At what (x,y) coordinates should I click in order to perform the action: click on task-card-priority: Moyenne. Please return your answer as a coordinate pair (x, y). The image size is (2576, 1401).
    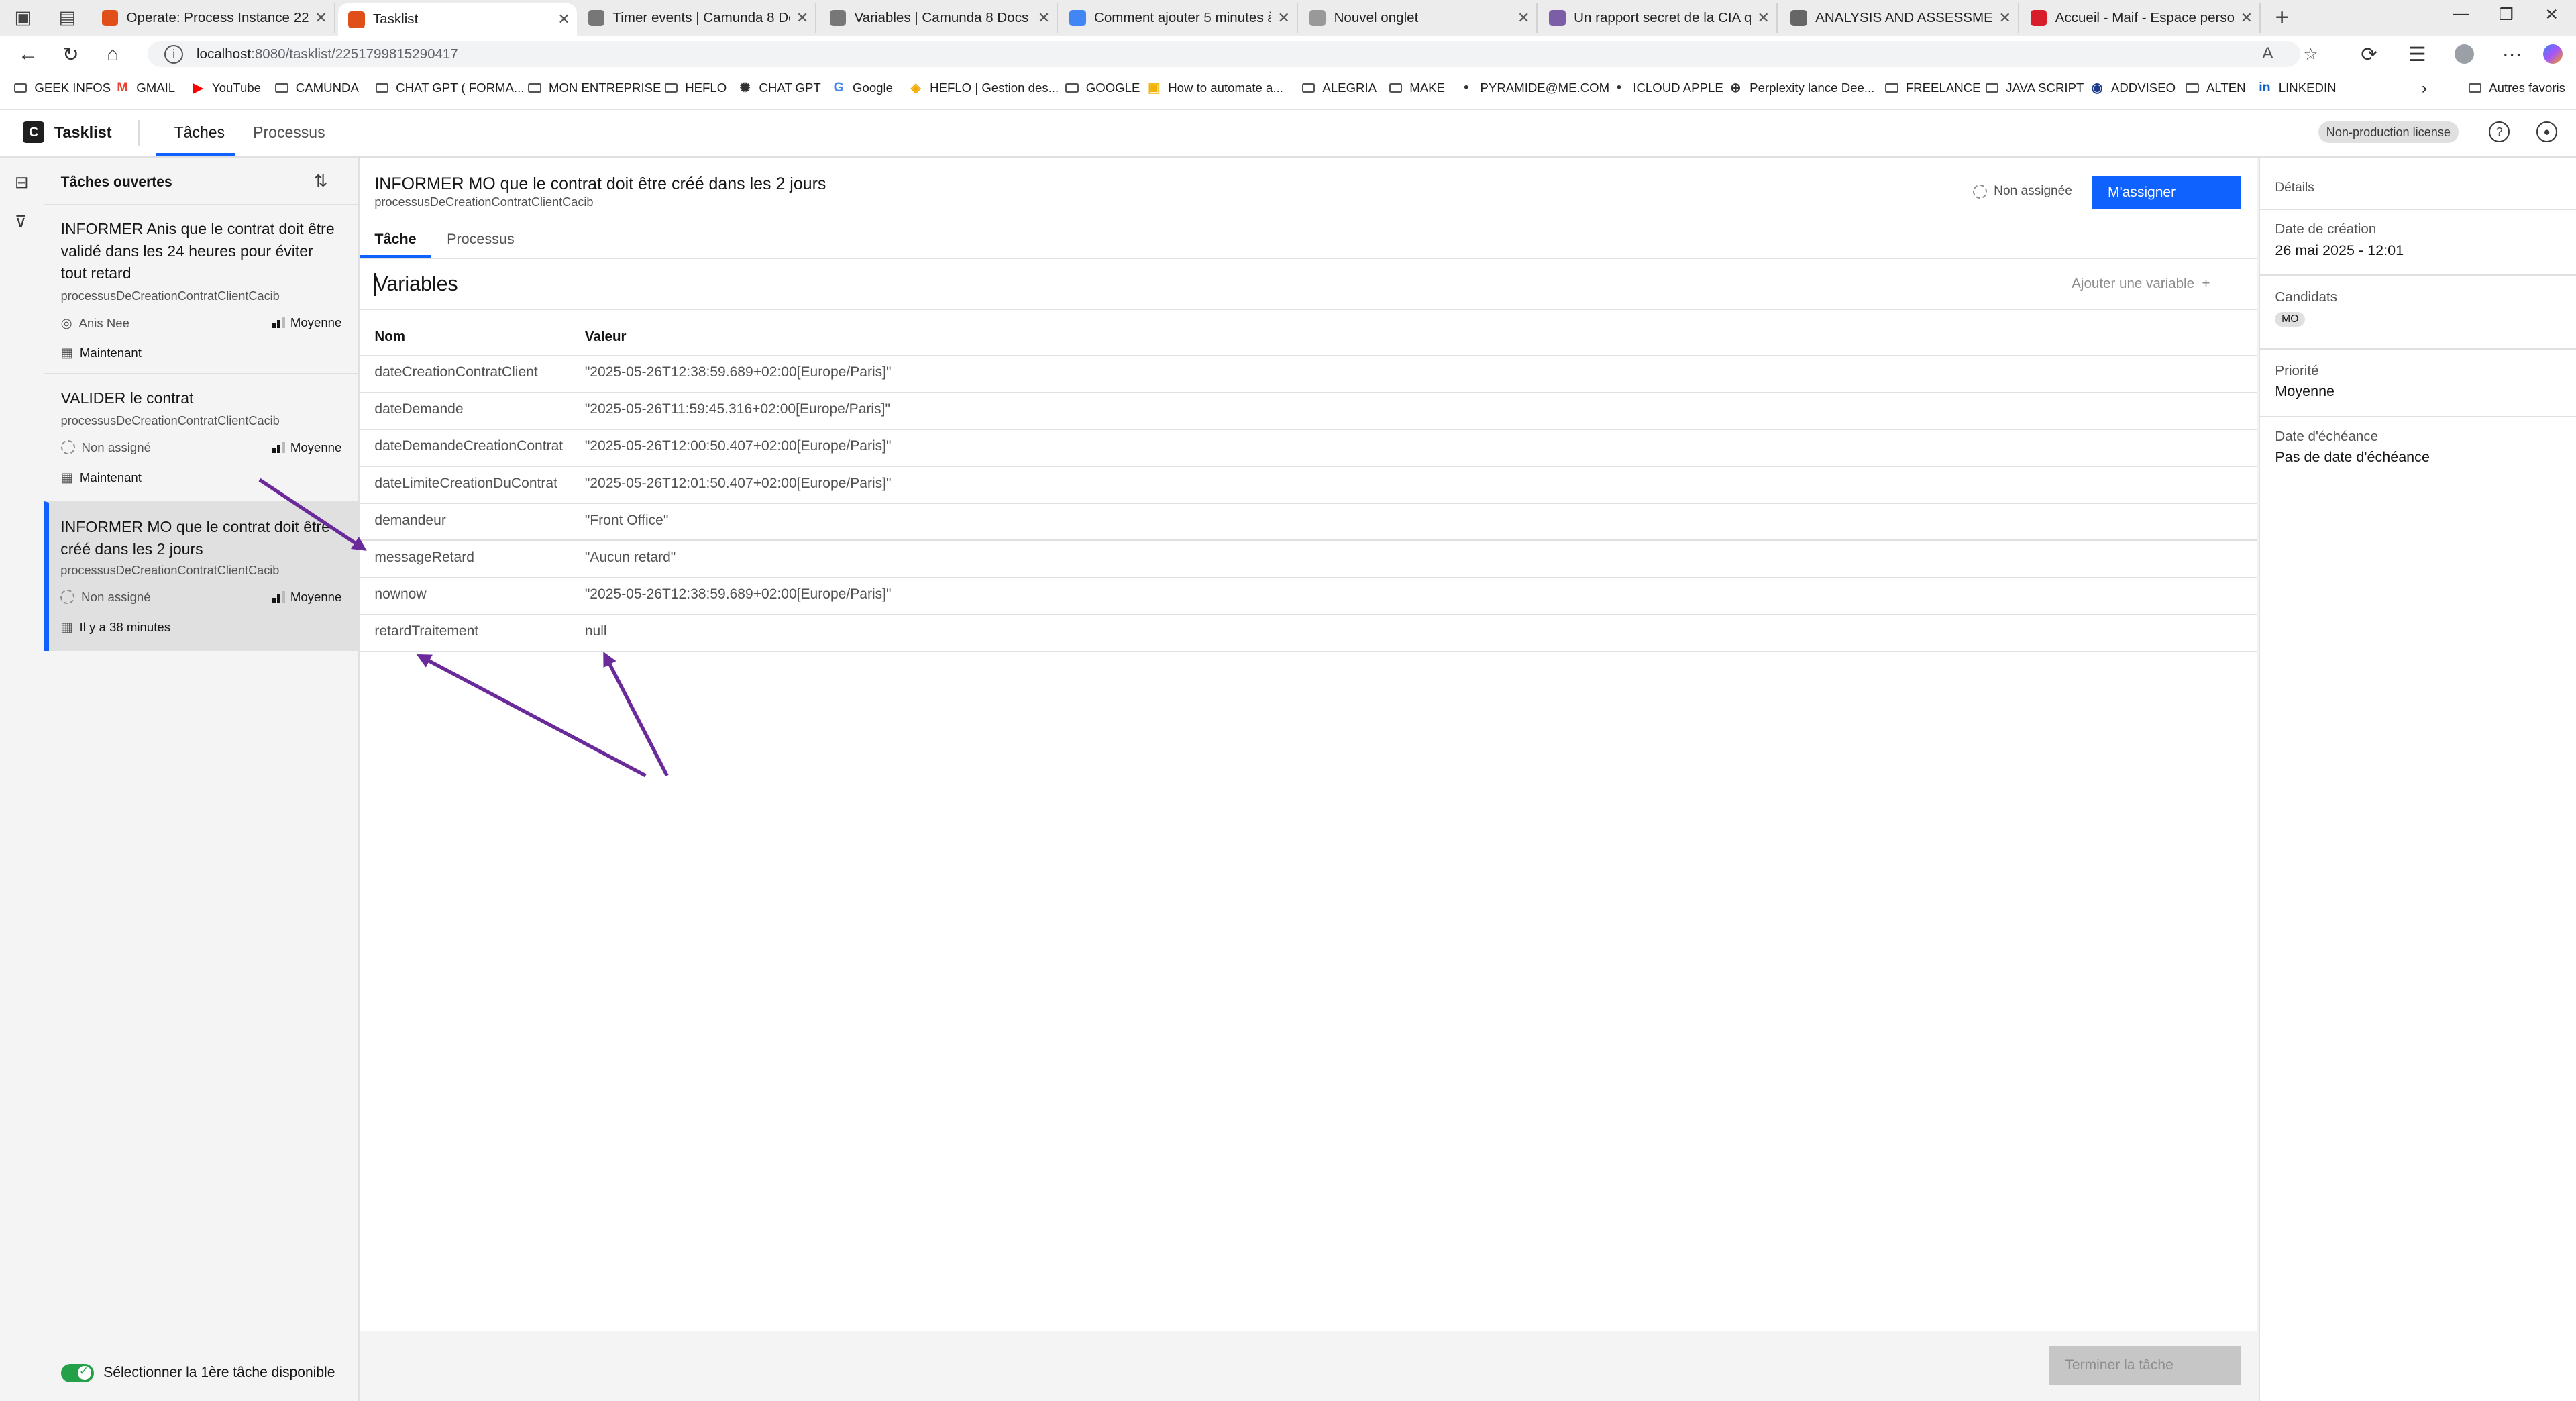
    Looking at the image, I should click on (306, 597).